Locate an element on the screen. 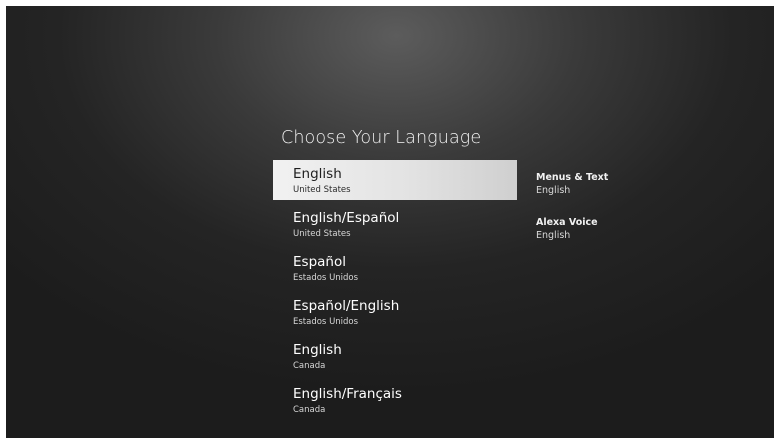  alexa-voice-detail: Alexa Voice English is located at coordinates (611, 229).